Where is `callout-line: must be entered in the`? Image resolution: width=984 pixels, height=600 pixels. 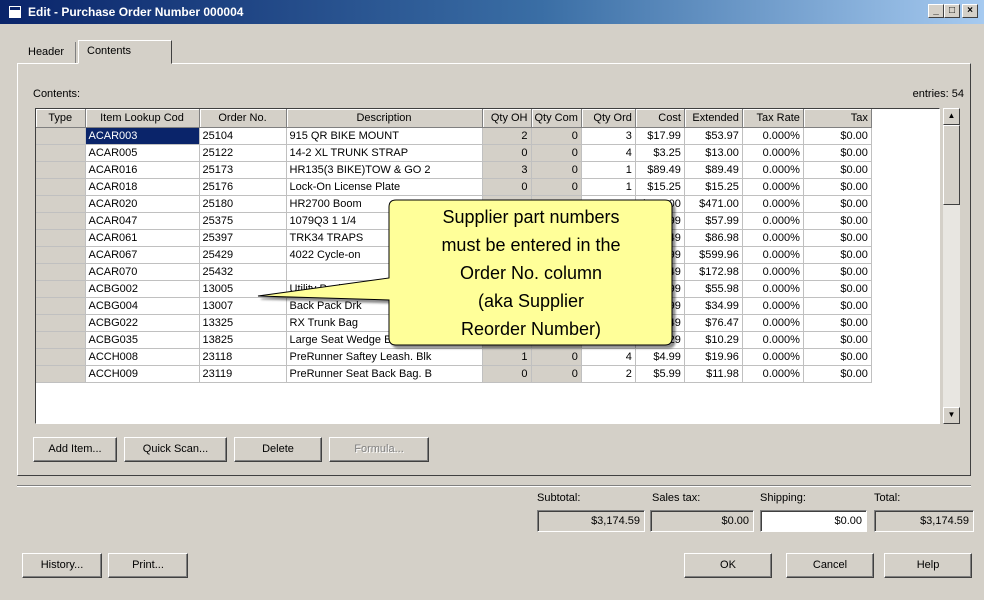 callout-line: must be entered in the is located at coordinates (531, 245).